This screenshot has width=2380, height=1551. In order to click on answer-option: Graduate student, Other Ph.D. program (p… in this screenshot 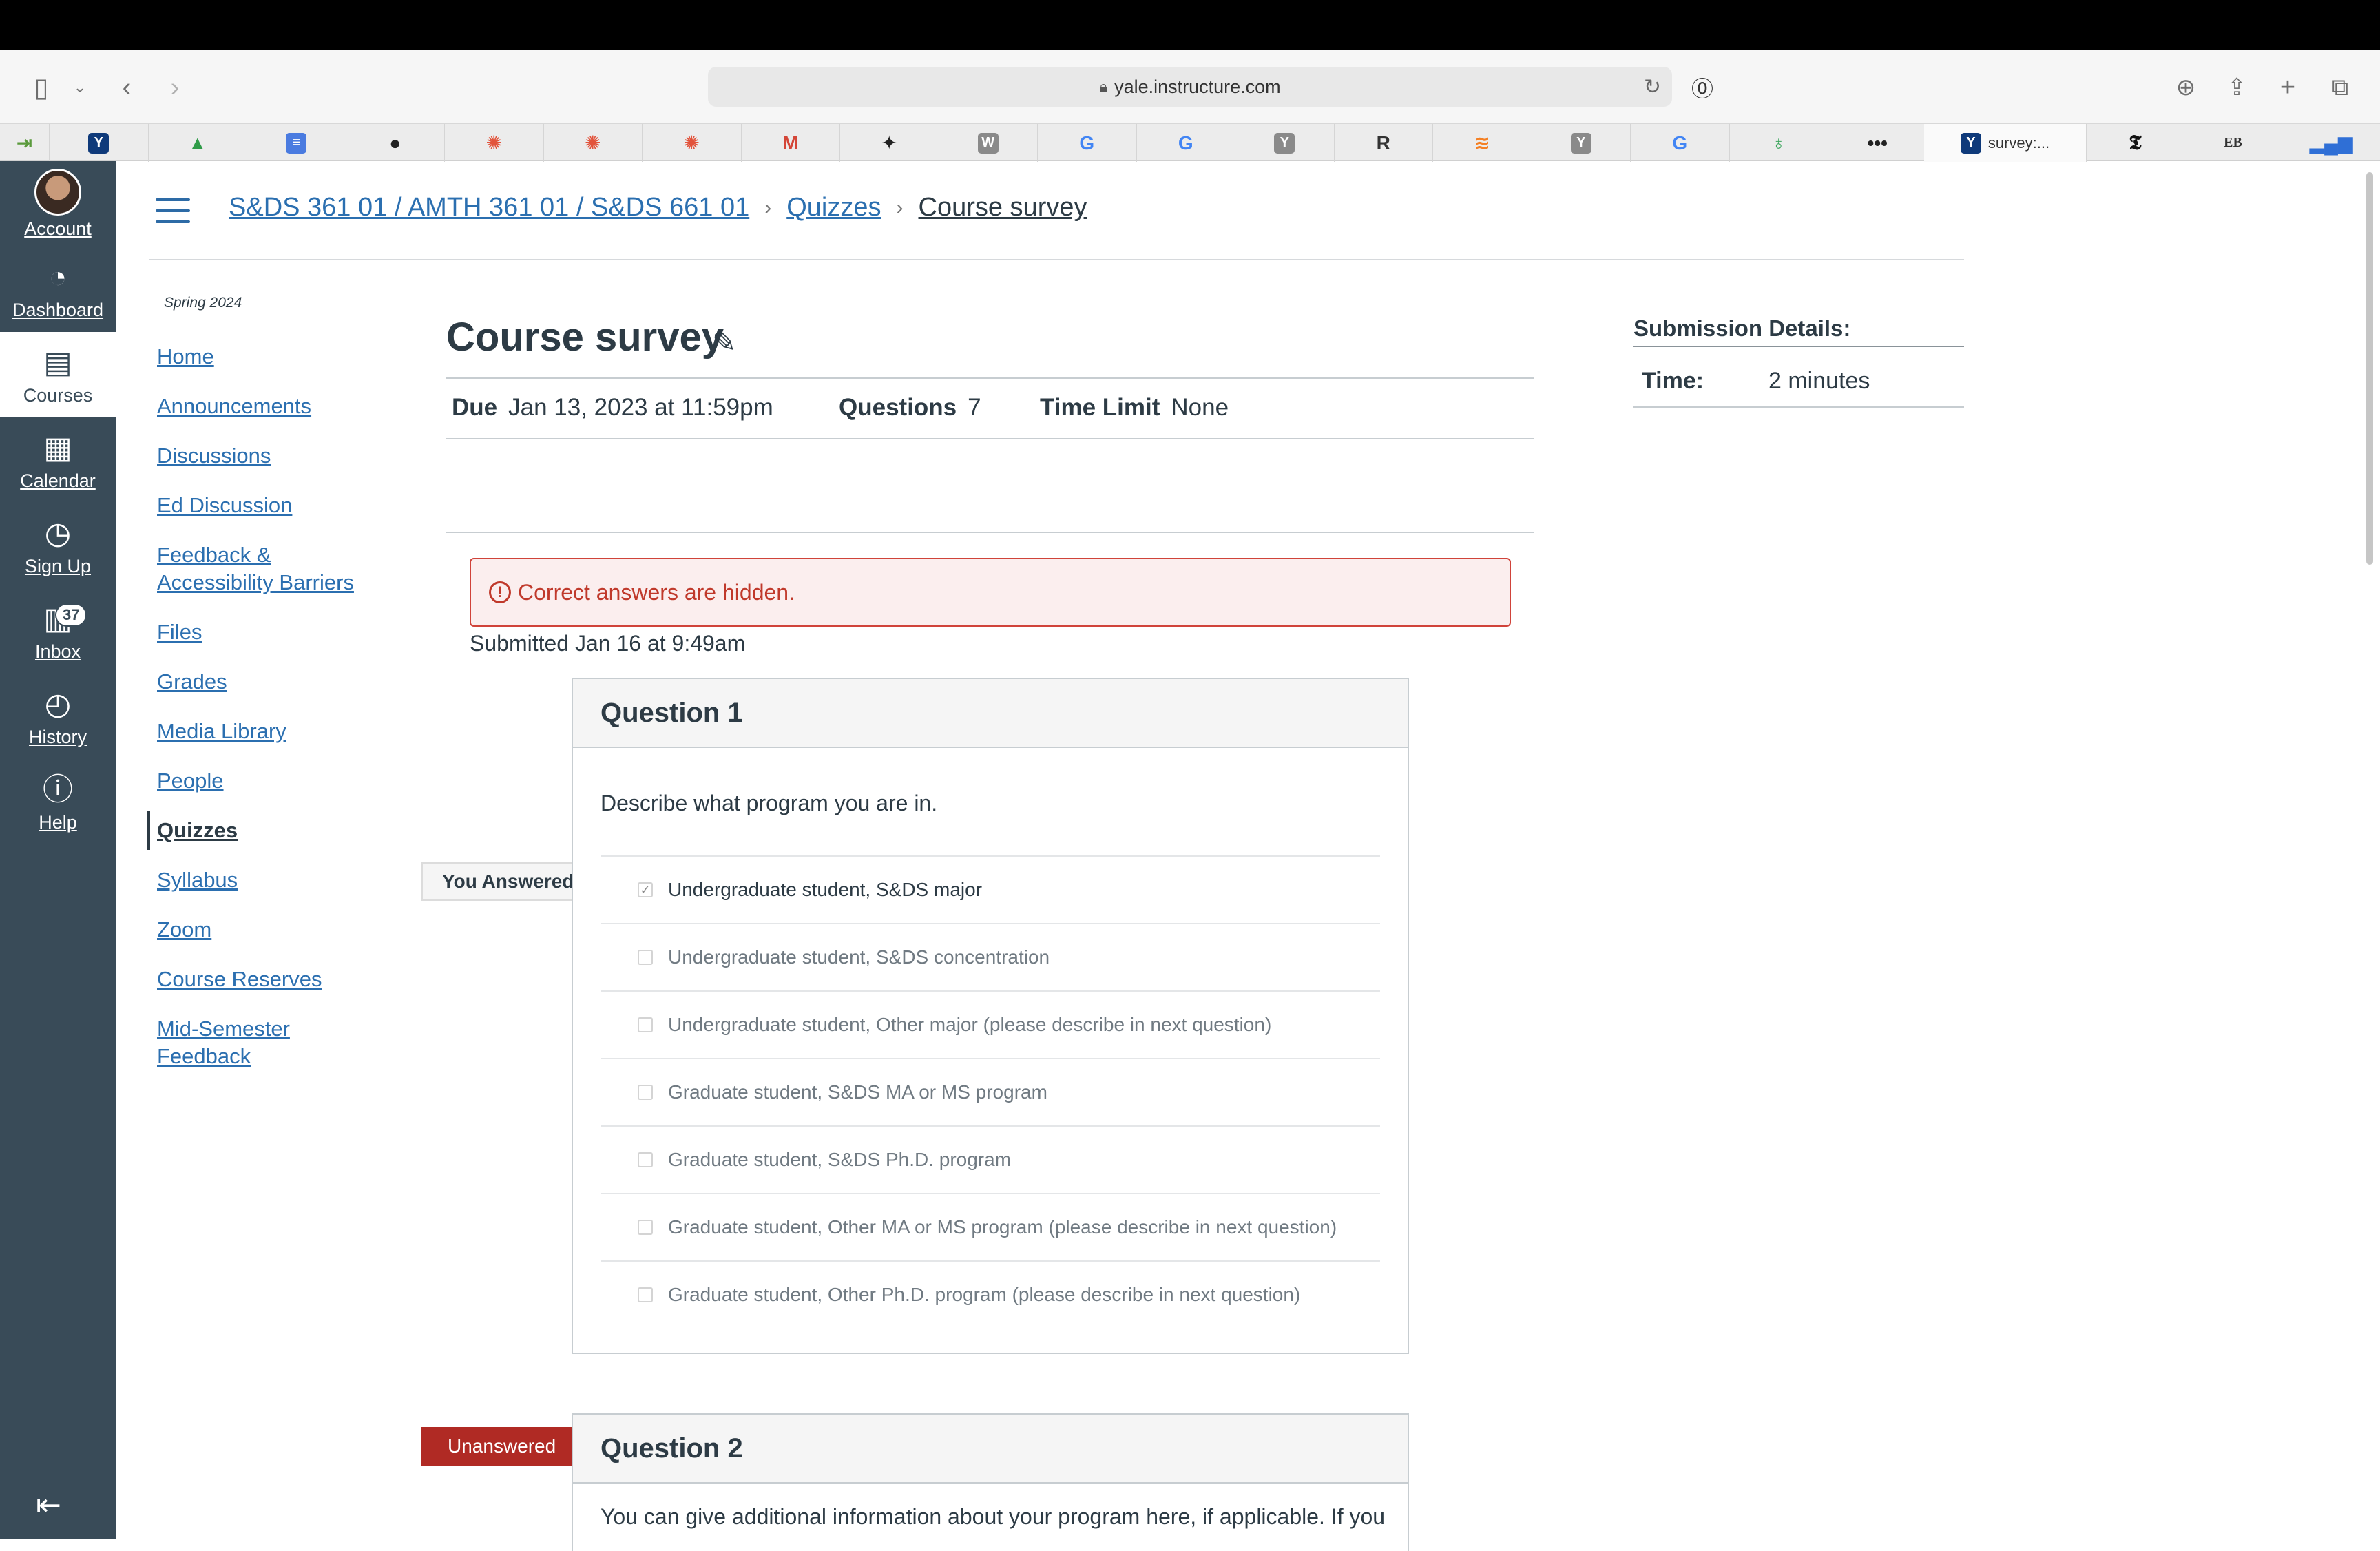, I will do `click(990, 1294)`.